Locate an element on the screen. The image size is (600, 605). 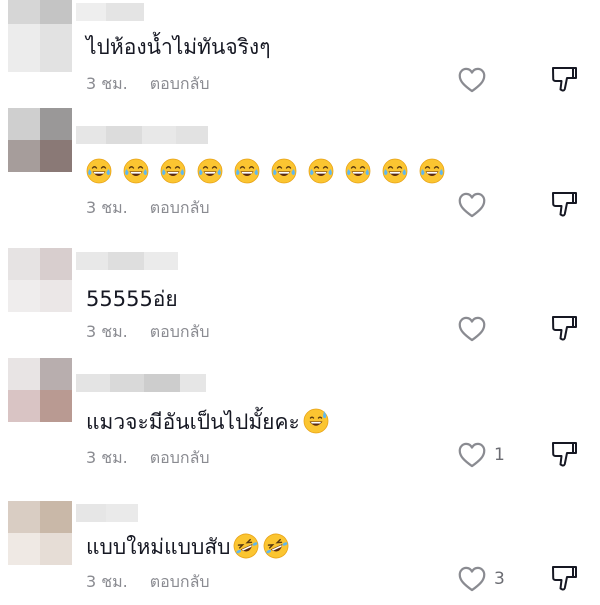
comment-text: ไปห้องน้ำไม่ทันจริงๆ is located at coordinates (178, 47).